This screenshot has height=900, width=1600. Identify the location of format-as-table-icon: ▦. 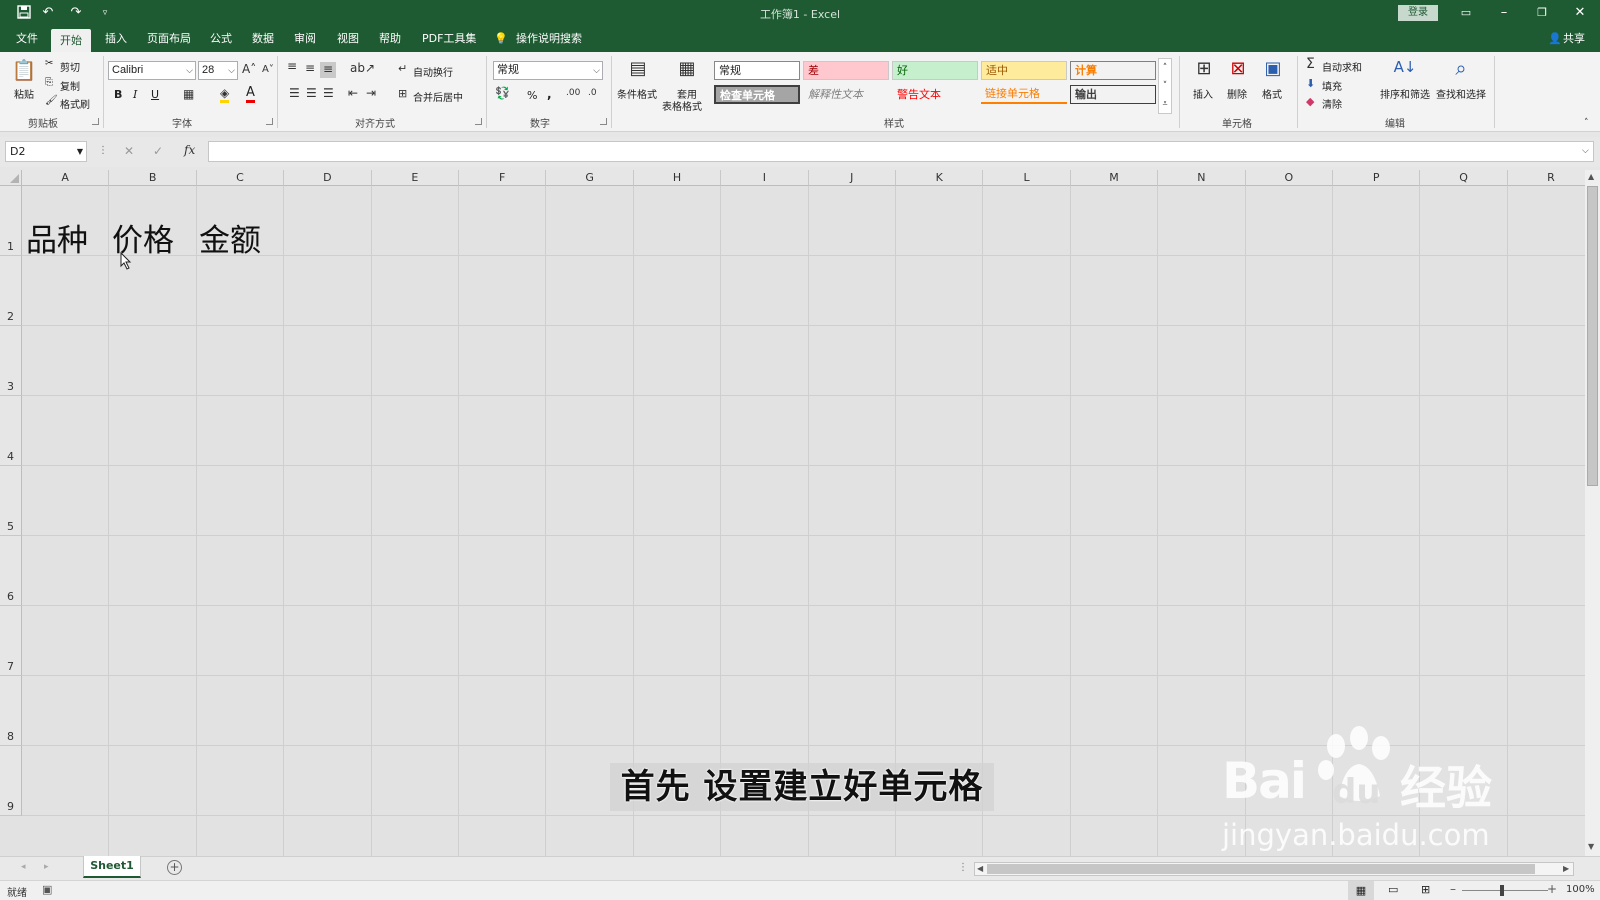
(687, 70).